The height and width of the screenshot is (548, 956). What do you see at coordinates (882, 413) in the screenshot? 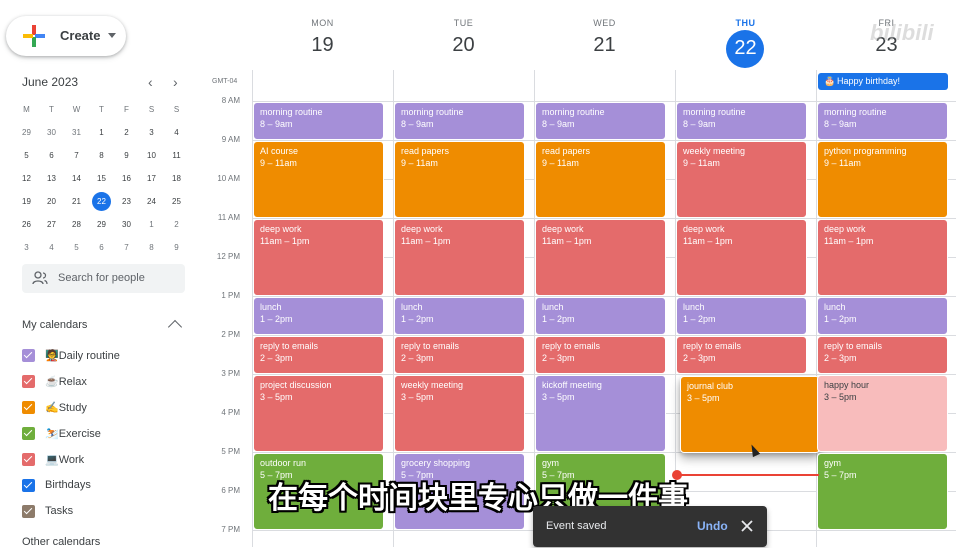
I see `event-happy-hour: happy hour 3 – 5pm` at bounding box center [882, 413].